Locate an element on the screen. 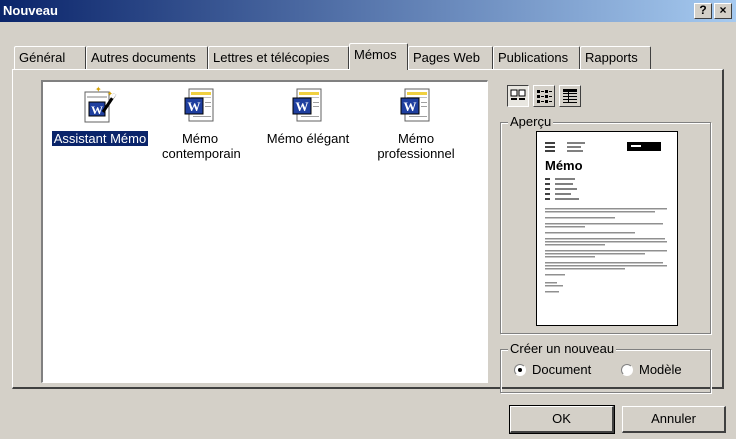 This screenshot has width=736, height=439. tab-pages-web: Pages Web is located at coordinates (450, 57).